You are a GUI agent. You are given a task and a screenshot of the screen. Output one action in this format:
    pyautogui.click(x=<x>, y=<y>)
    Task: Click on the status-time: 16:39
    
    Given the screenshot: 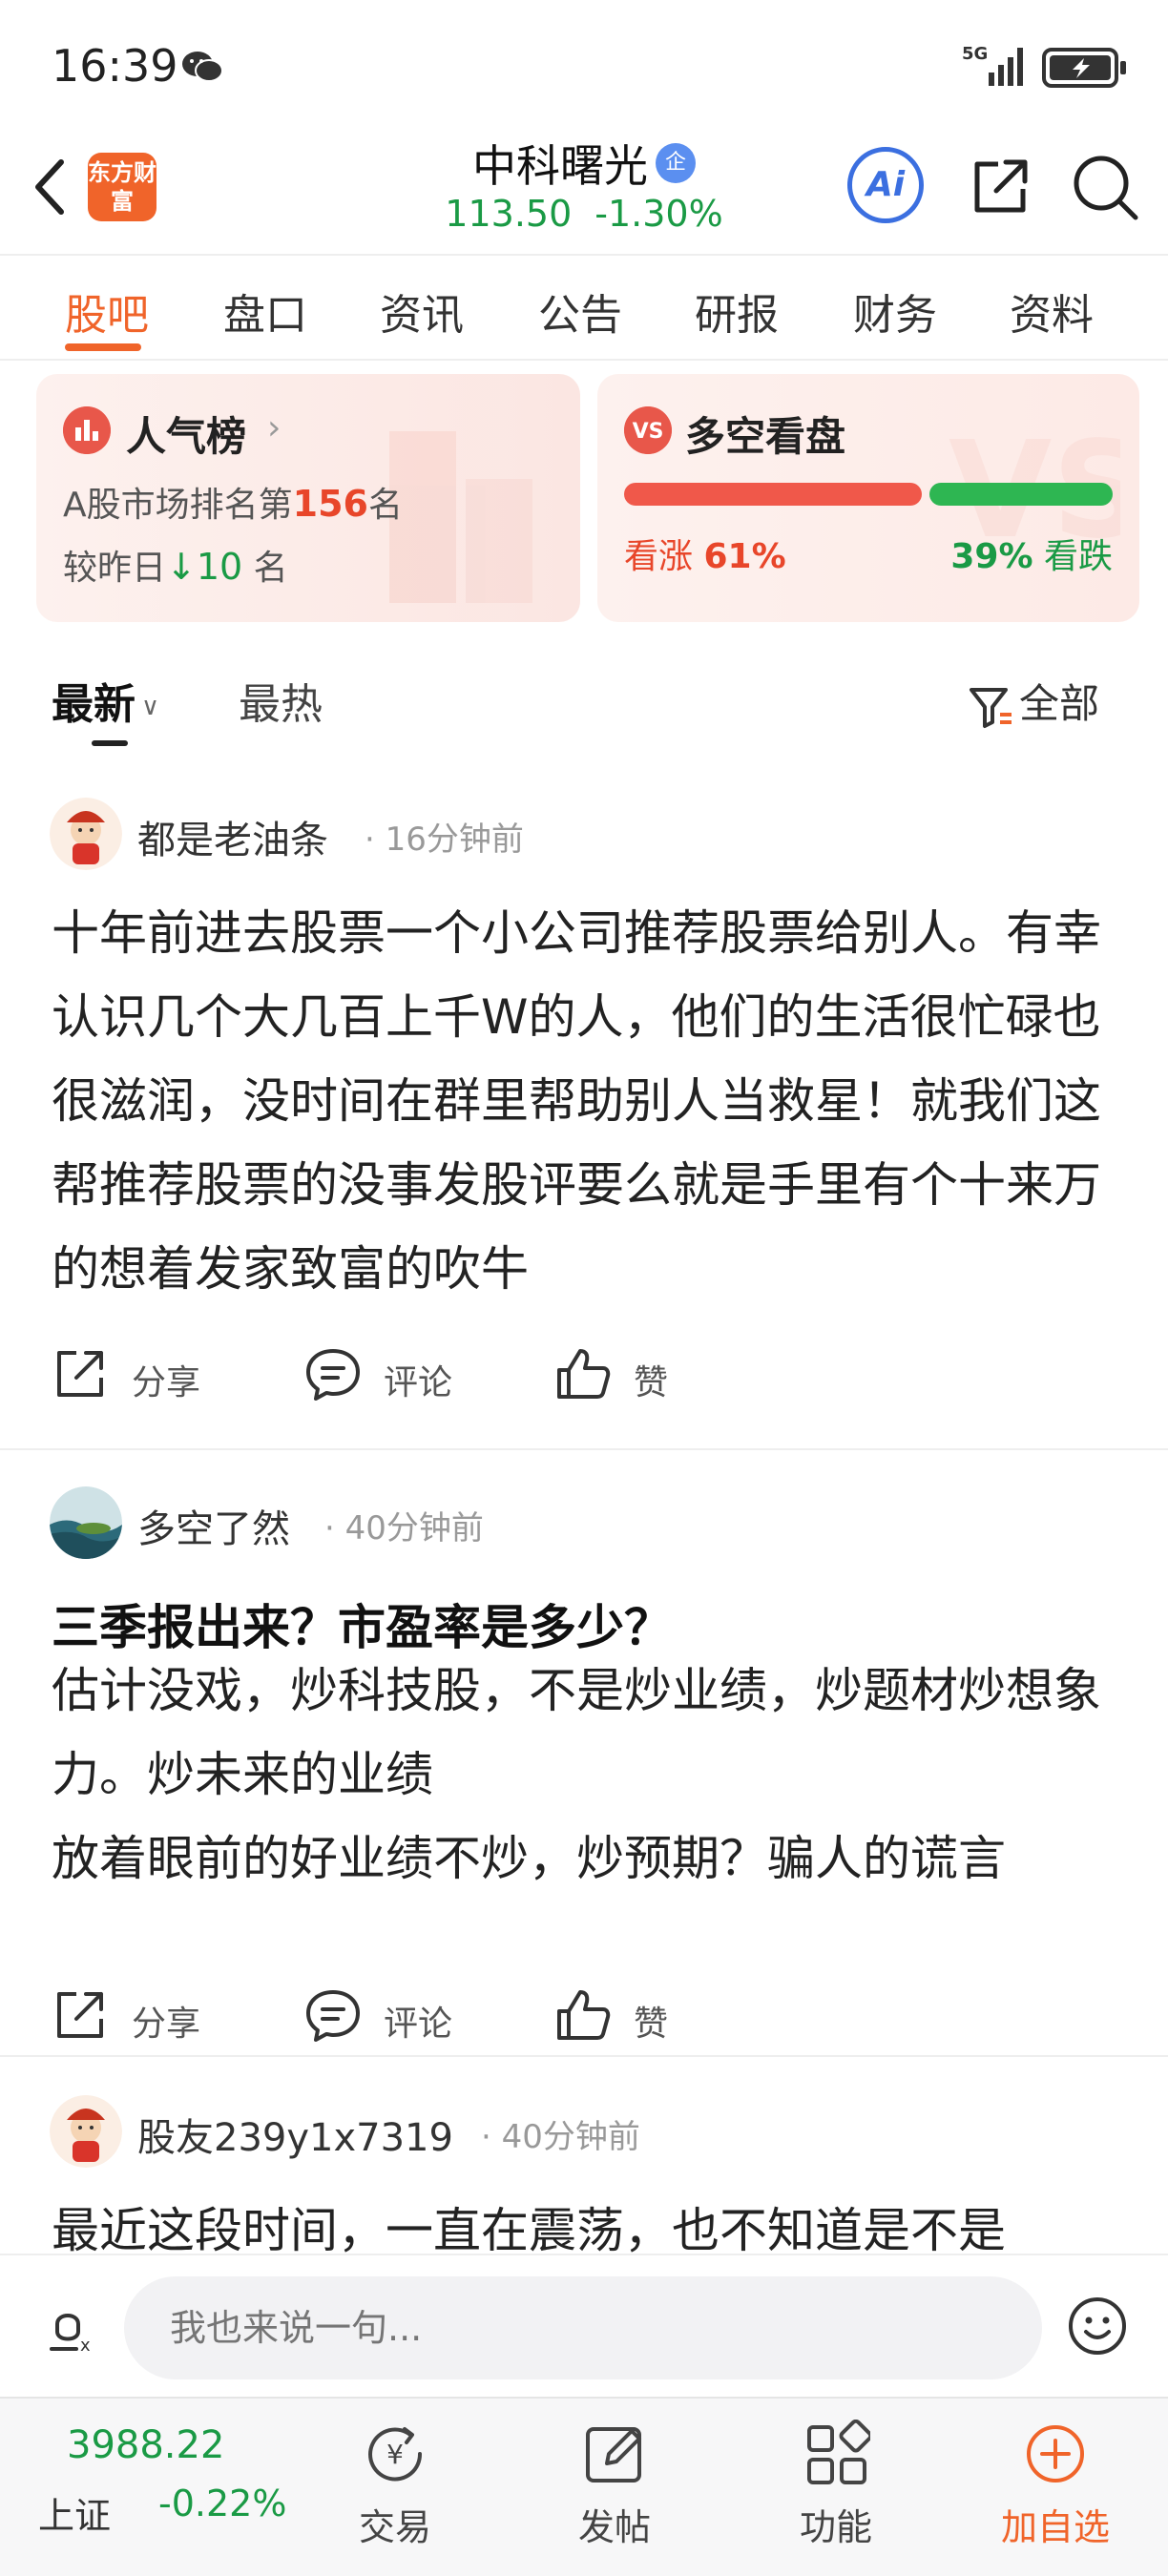 What is the action you would take?
    pyautogui.click(x=115, y=66)
    